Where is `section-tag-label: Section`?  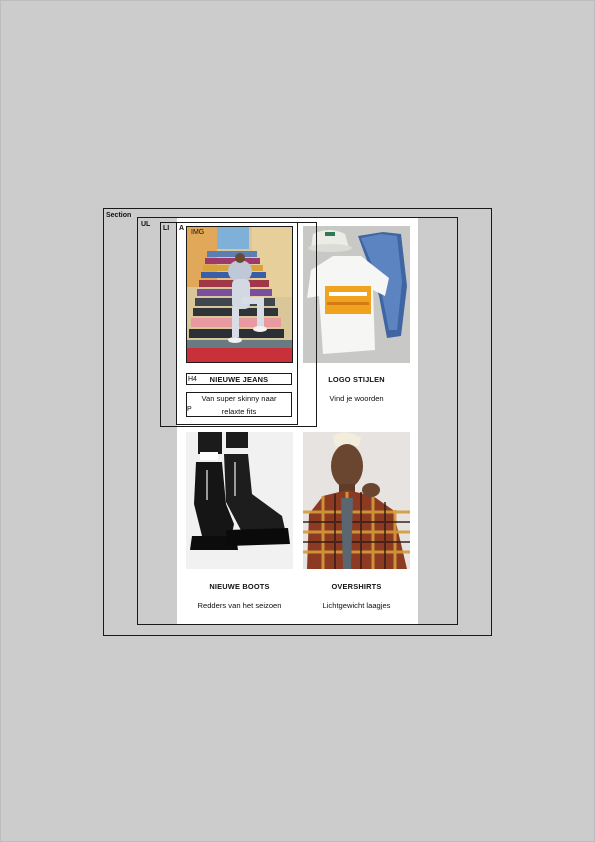 section-tag-label: Section is located at coordinates (119, 215).